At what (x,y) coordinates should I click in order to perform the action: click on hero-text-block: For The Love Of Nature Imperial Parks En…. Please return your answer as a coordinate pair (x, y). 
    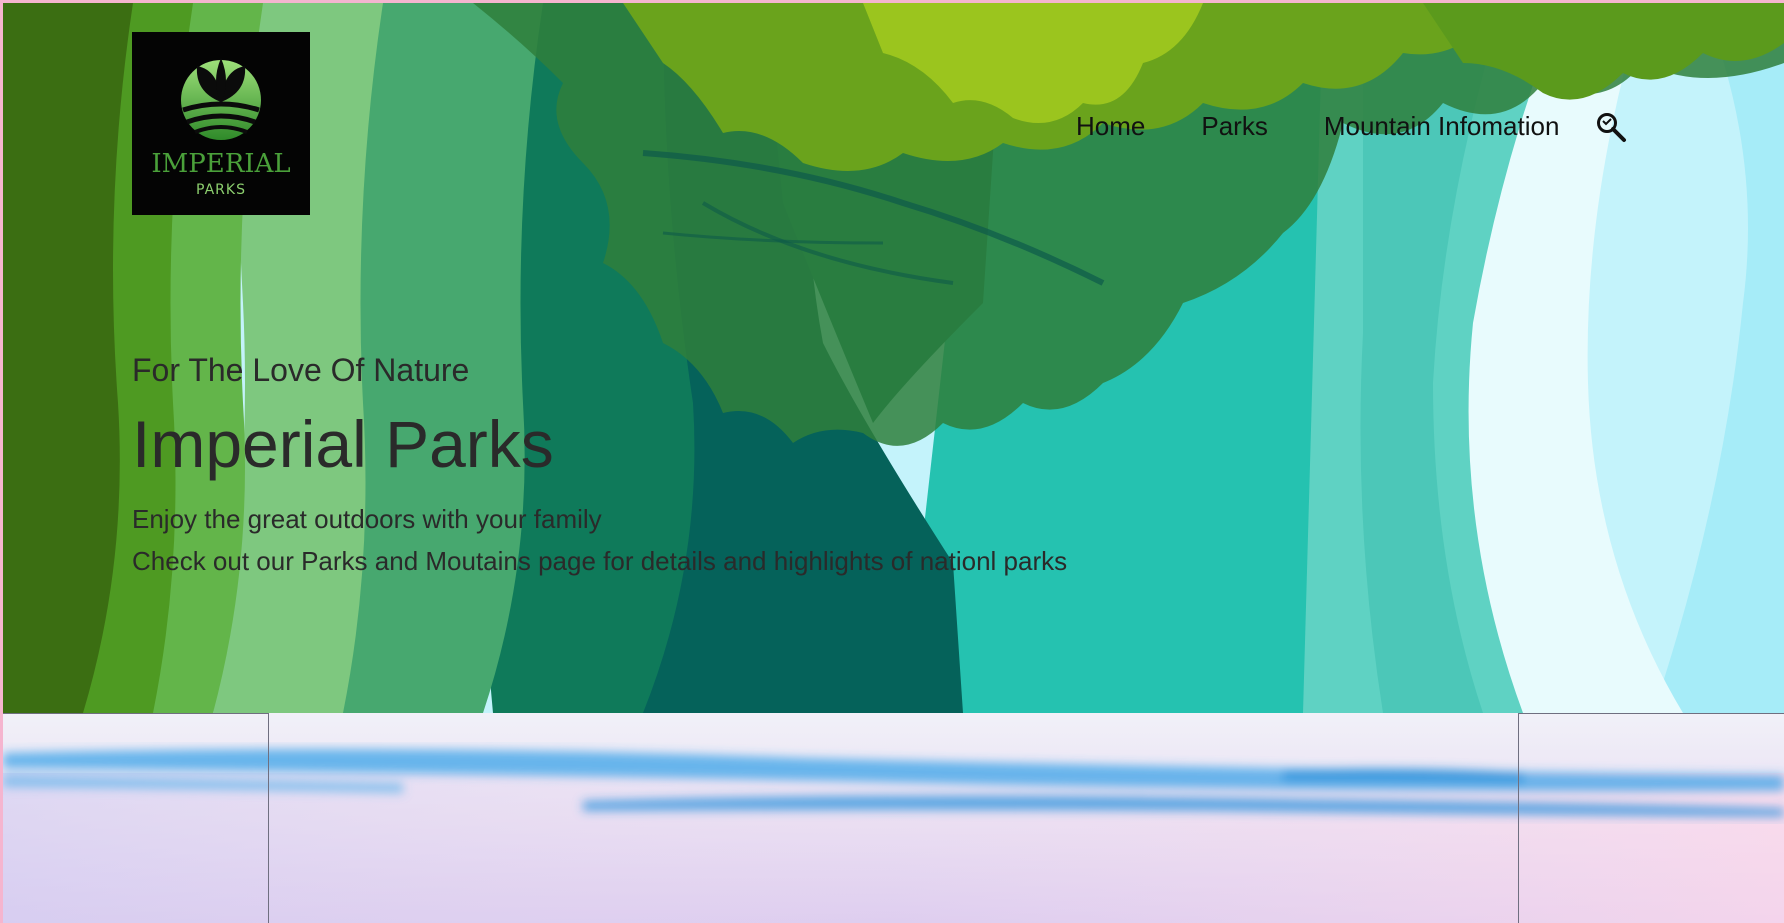
    Looking at the image, I should click on (599, 466).